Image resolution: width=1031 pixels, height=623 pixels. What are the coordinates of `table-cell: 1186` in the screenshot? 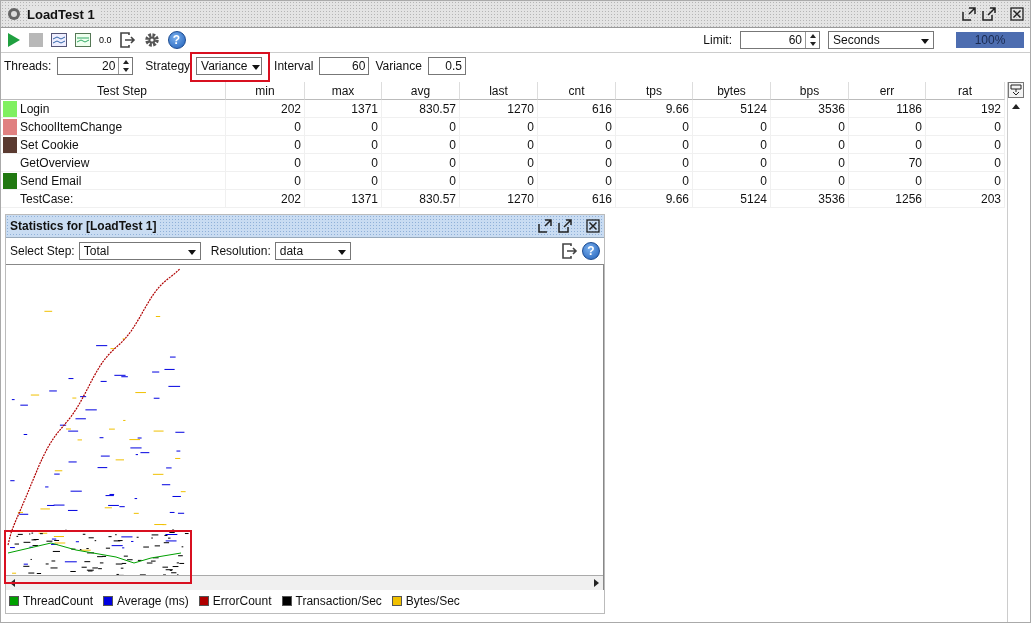 It's located at (887, 109).